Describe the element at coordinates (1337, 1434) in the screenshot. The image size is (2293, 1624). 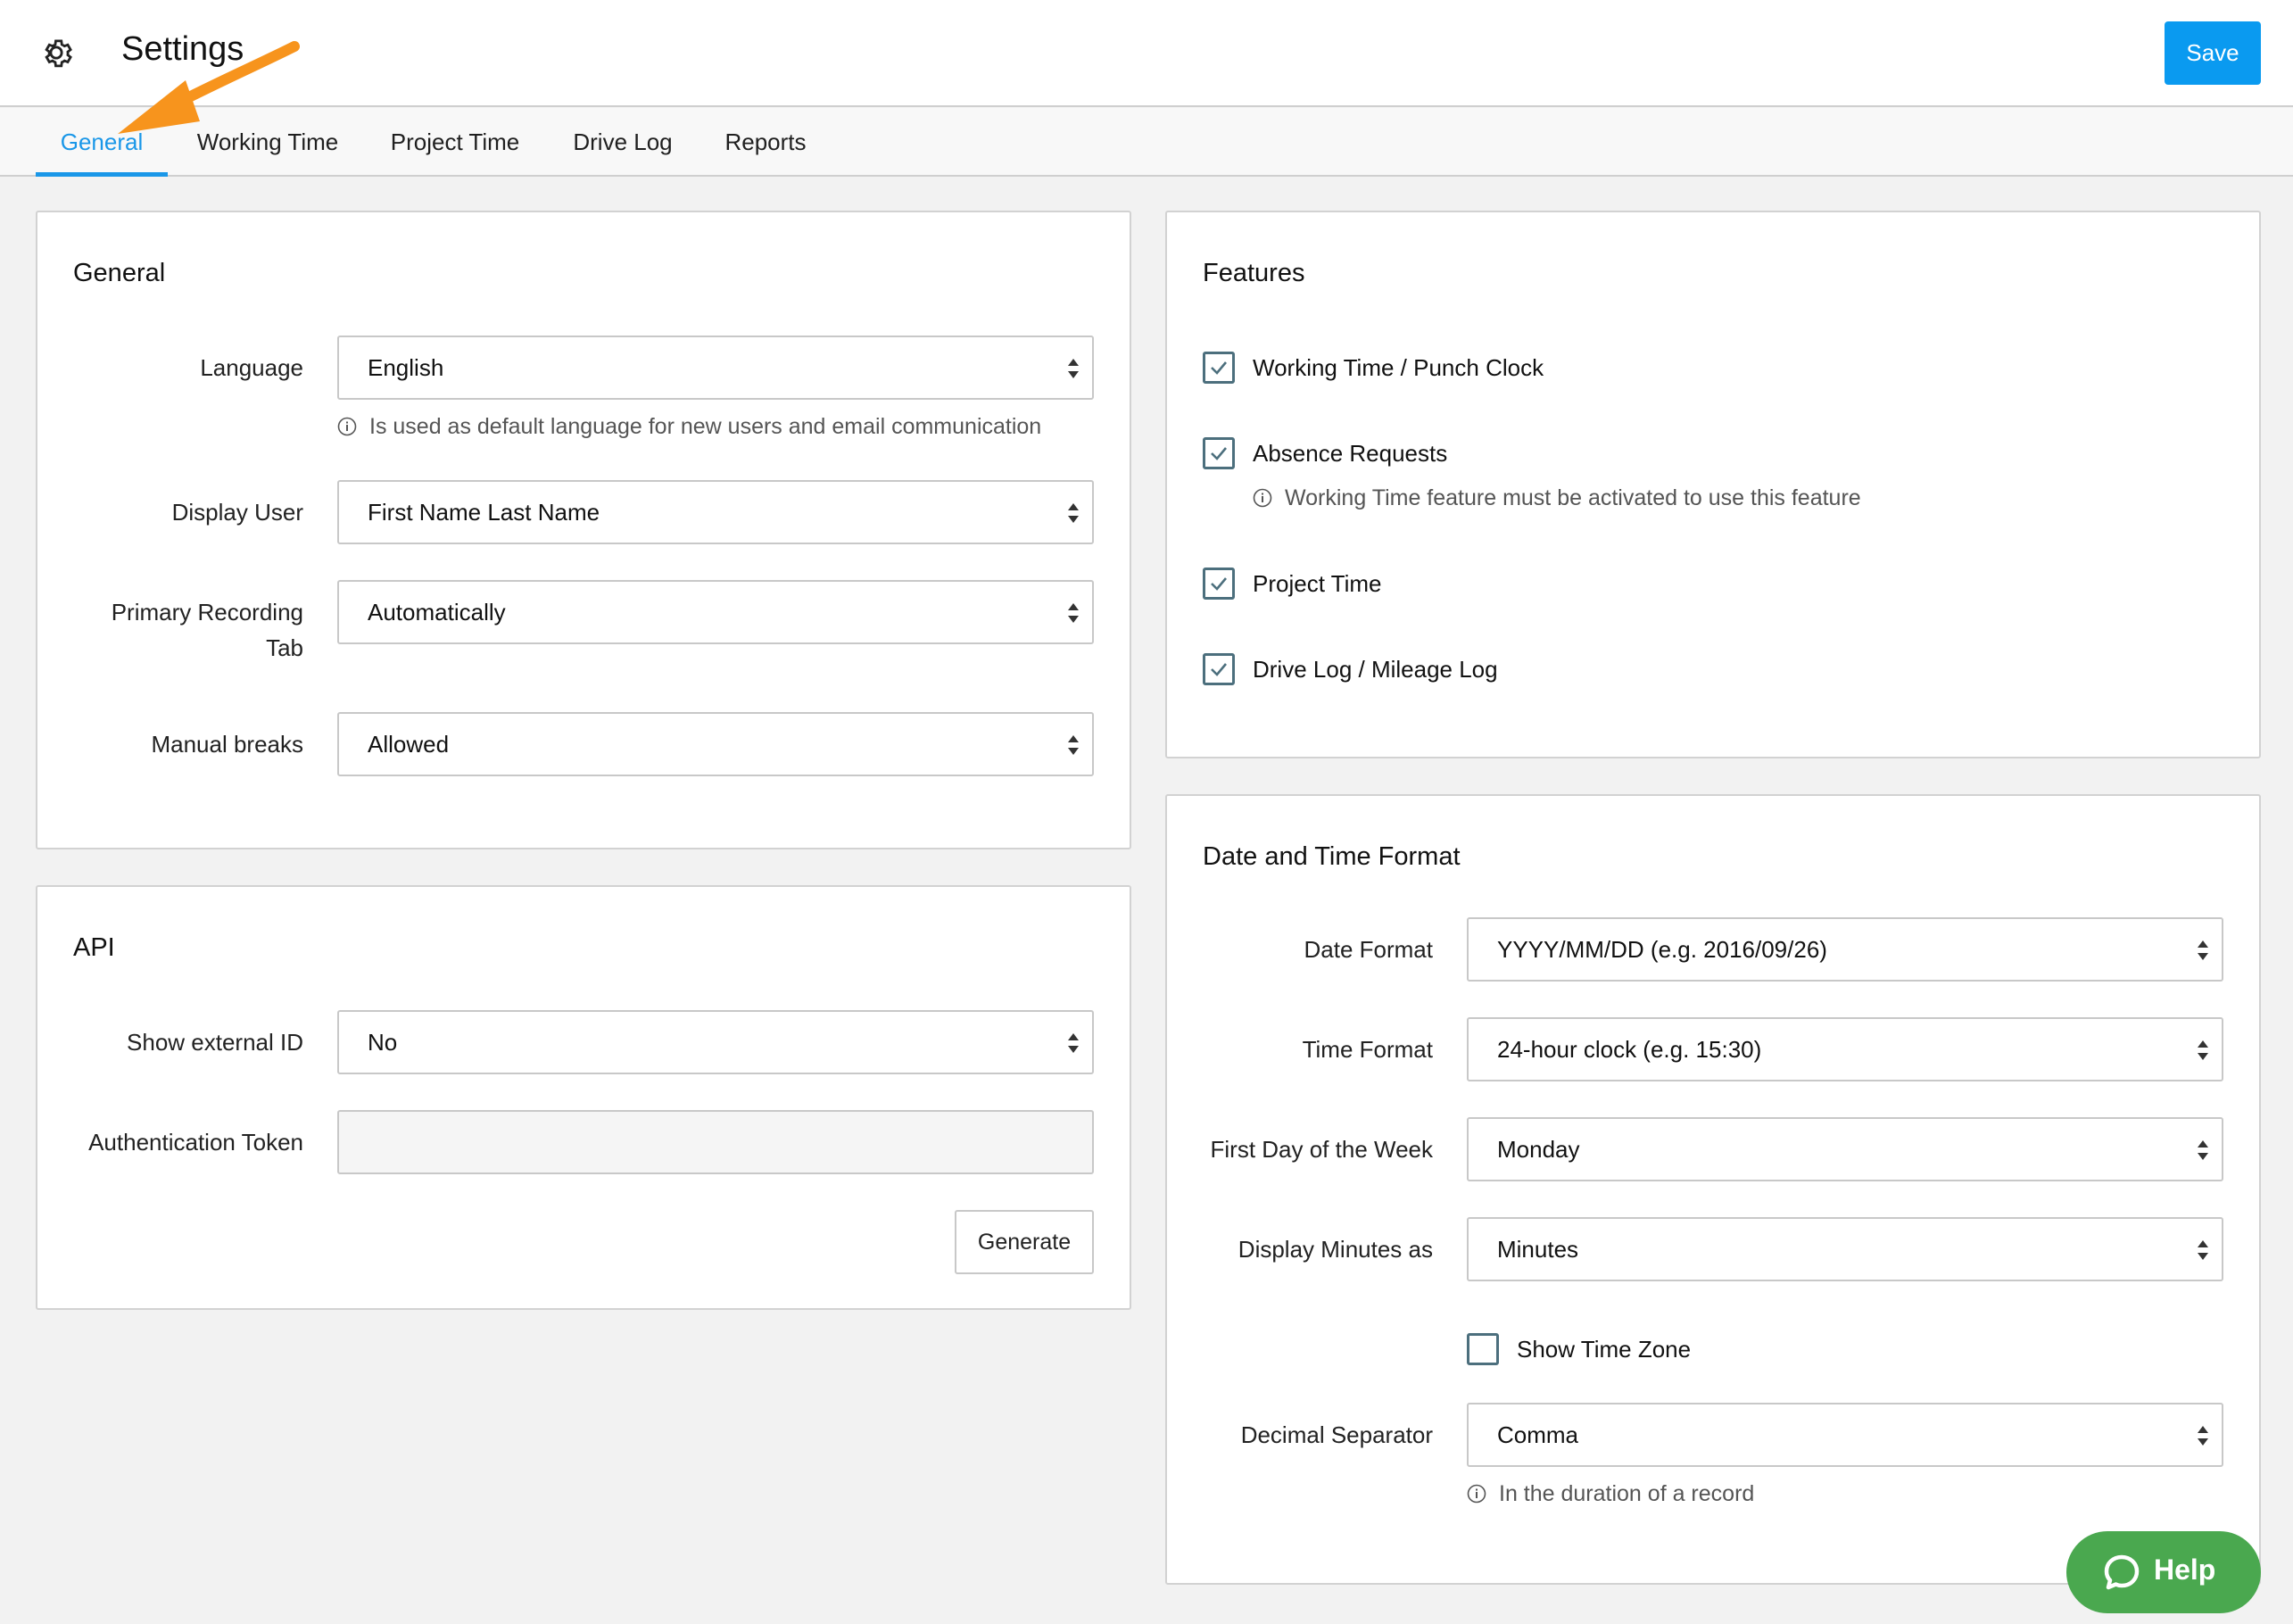
I see `decimal-separator-label: Decimal Separator` at that location.